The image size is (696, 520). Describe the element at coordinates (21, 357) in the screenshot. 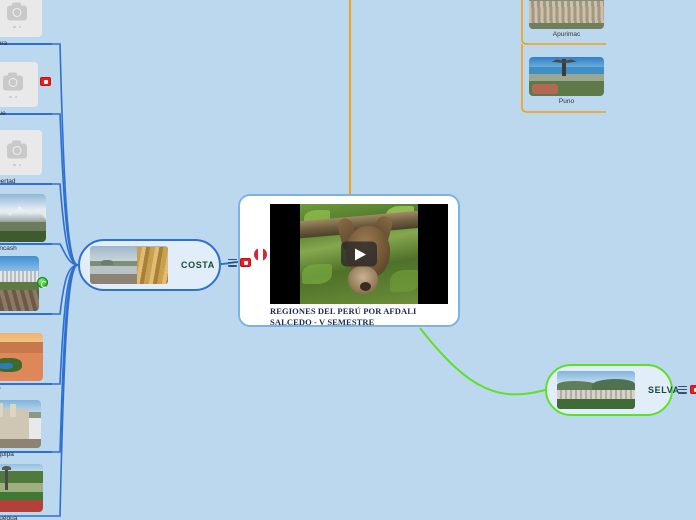

I see `ica-thumbnail` at that location.